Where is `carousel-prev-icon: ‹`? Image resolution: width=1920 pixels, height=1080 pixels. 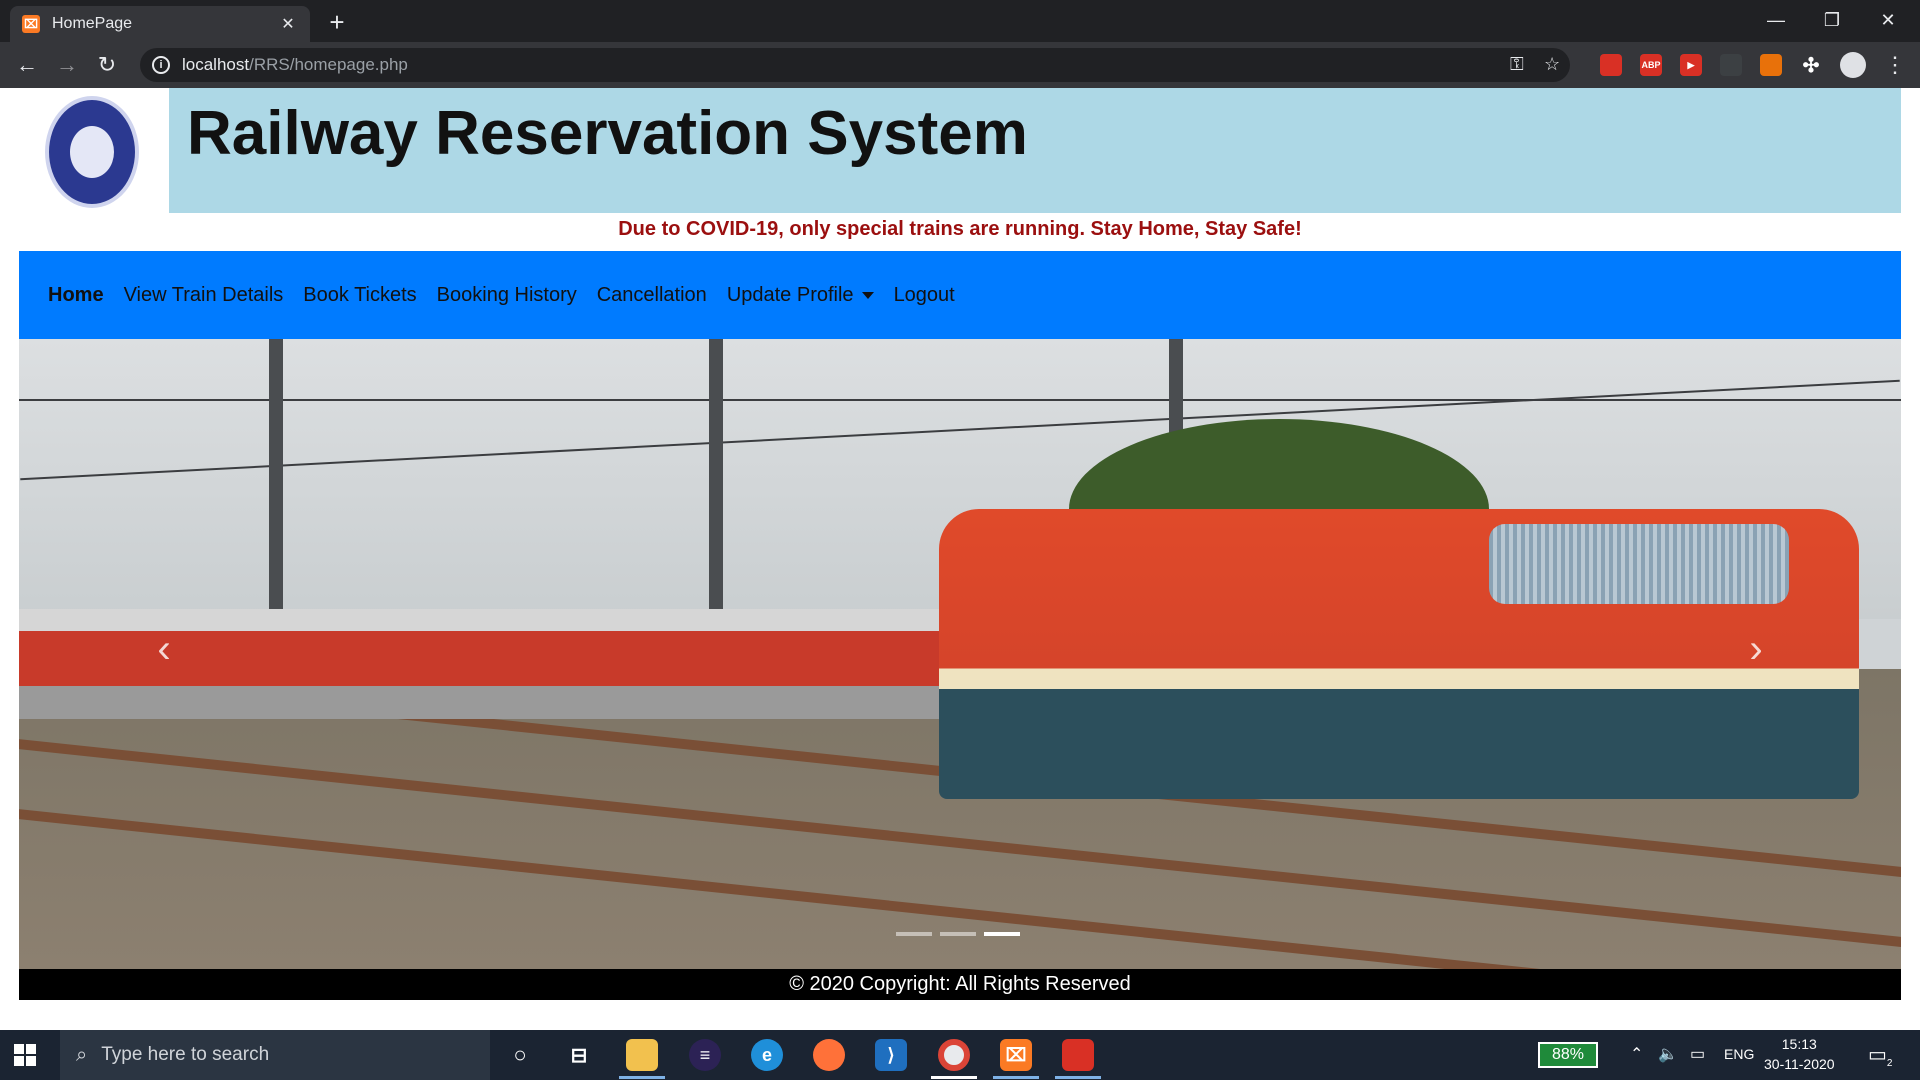 carousel-prev-icon: ‹ is located at coordinates (164, 649).